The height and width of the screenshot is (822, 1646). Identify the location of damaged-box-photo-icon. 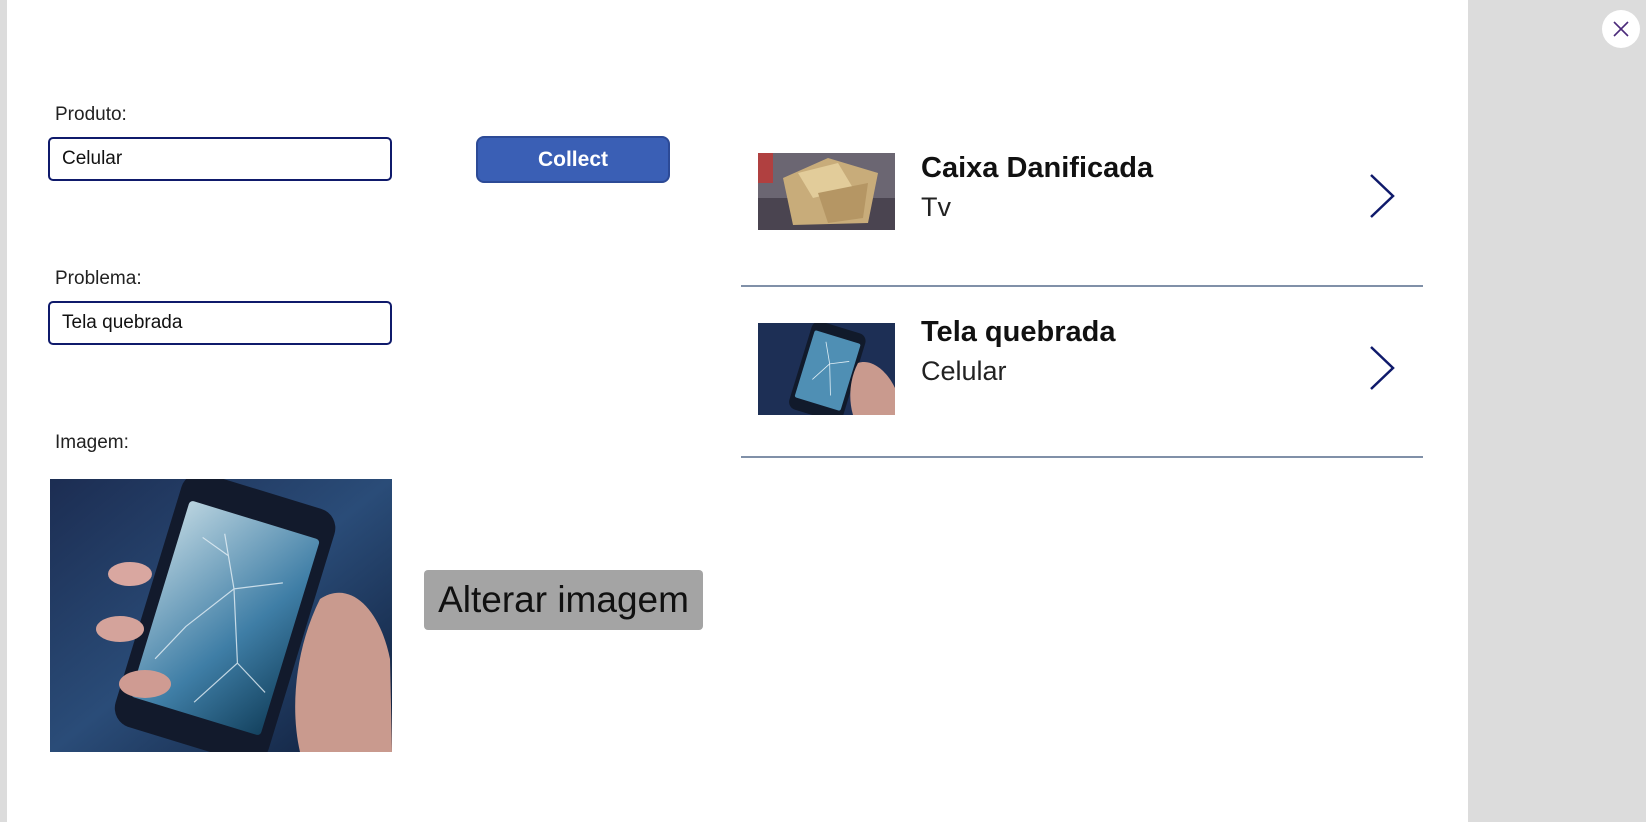
(826, 191).